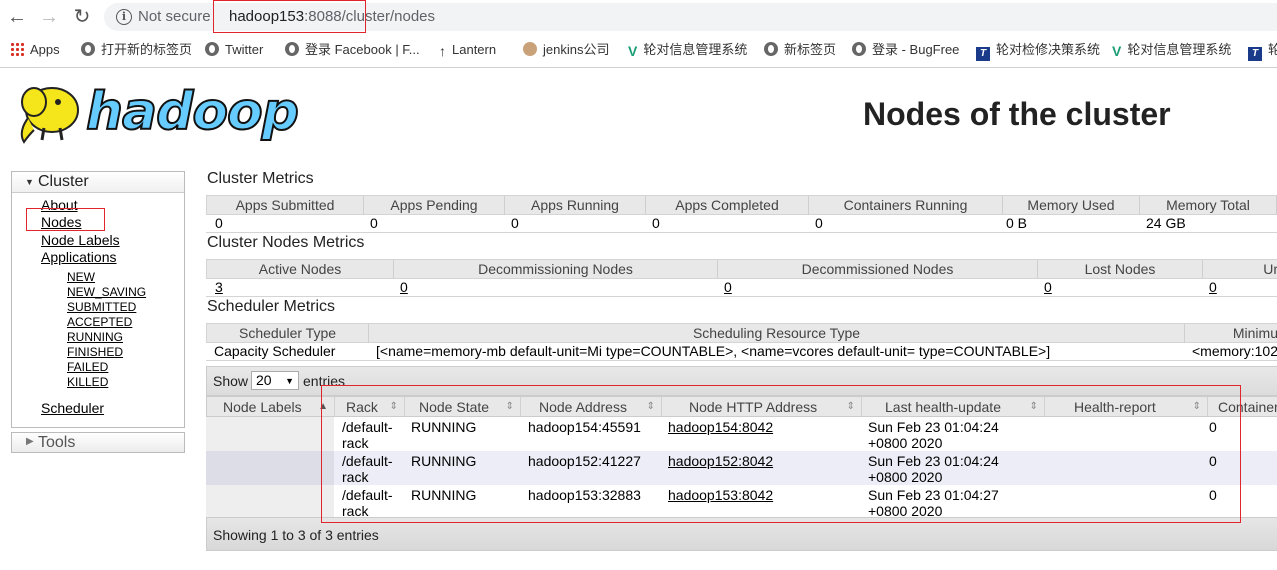  Describe the element at coordinates (916, 49) in the screenshot. I see `bookmark-label: 登录 - BugFree` at that location.